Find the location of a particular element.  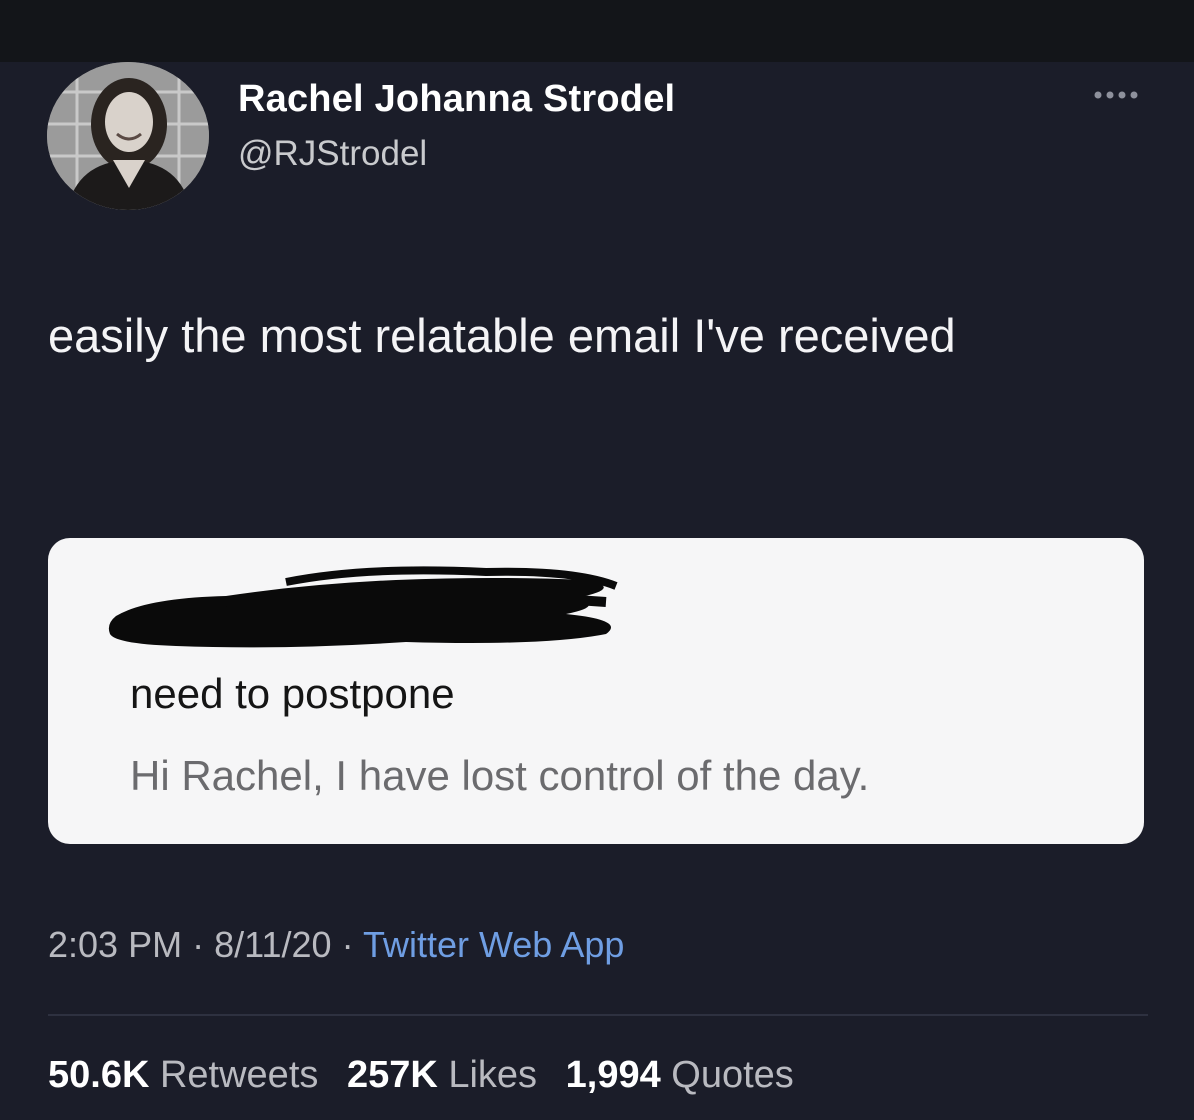

top-bar is located at coordinates (597, 31).